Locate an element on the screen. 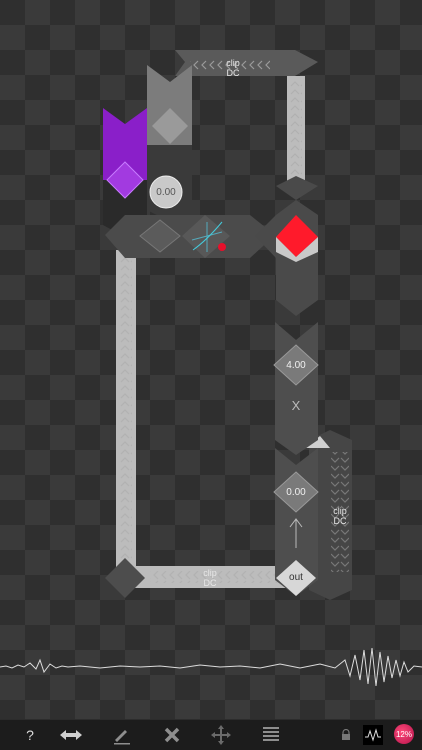 Image resolution: width=422 pixels, height=750 pixels. oscilloscope-icon is located at coordinates (373, 735).